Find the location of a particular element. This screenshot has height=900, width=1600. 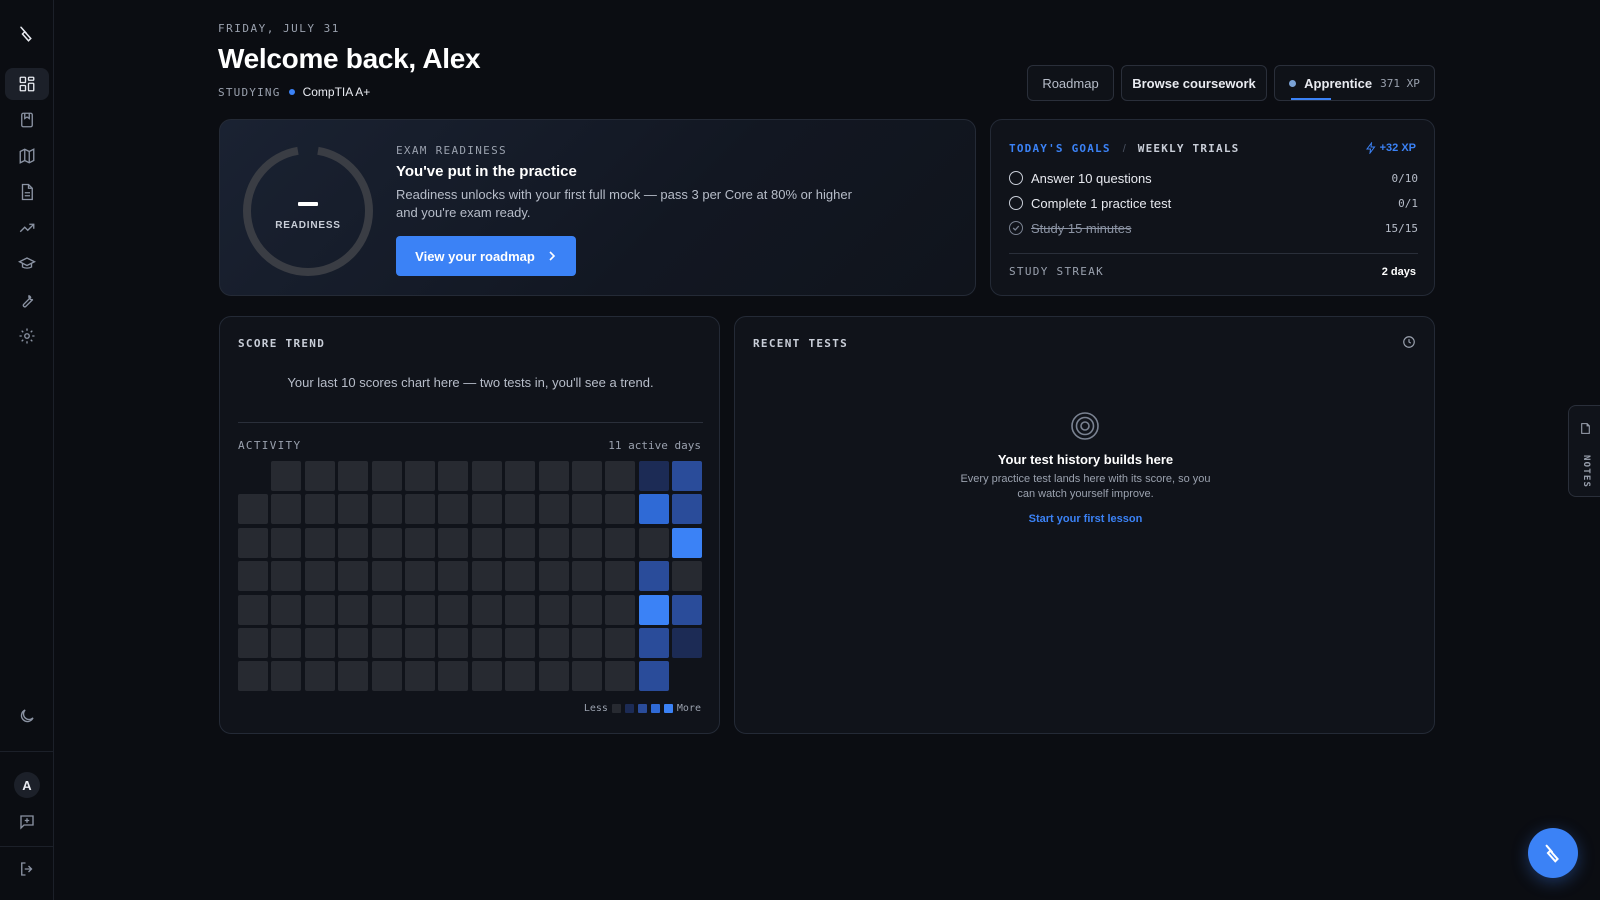

browse-coursework-button: Browse coursework is located at coordinates (1194, 83).